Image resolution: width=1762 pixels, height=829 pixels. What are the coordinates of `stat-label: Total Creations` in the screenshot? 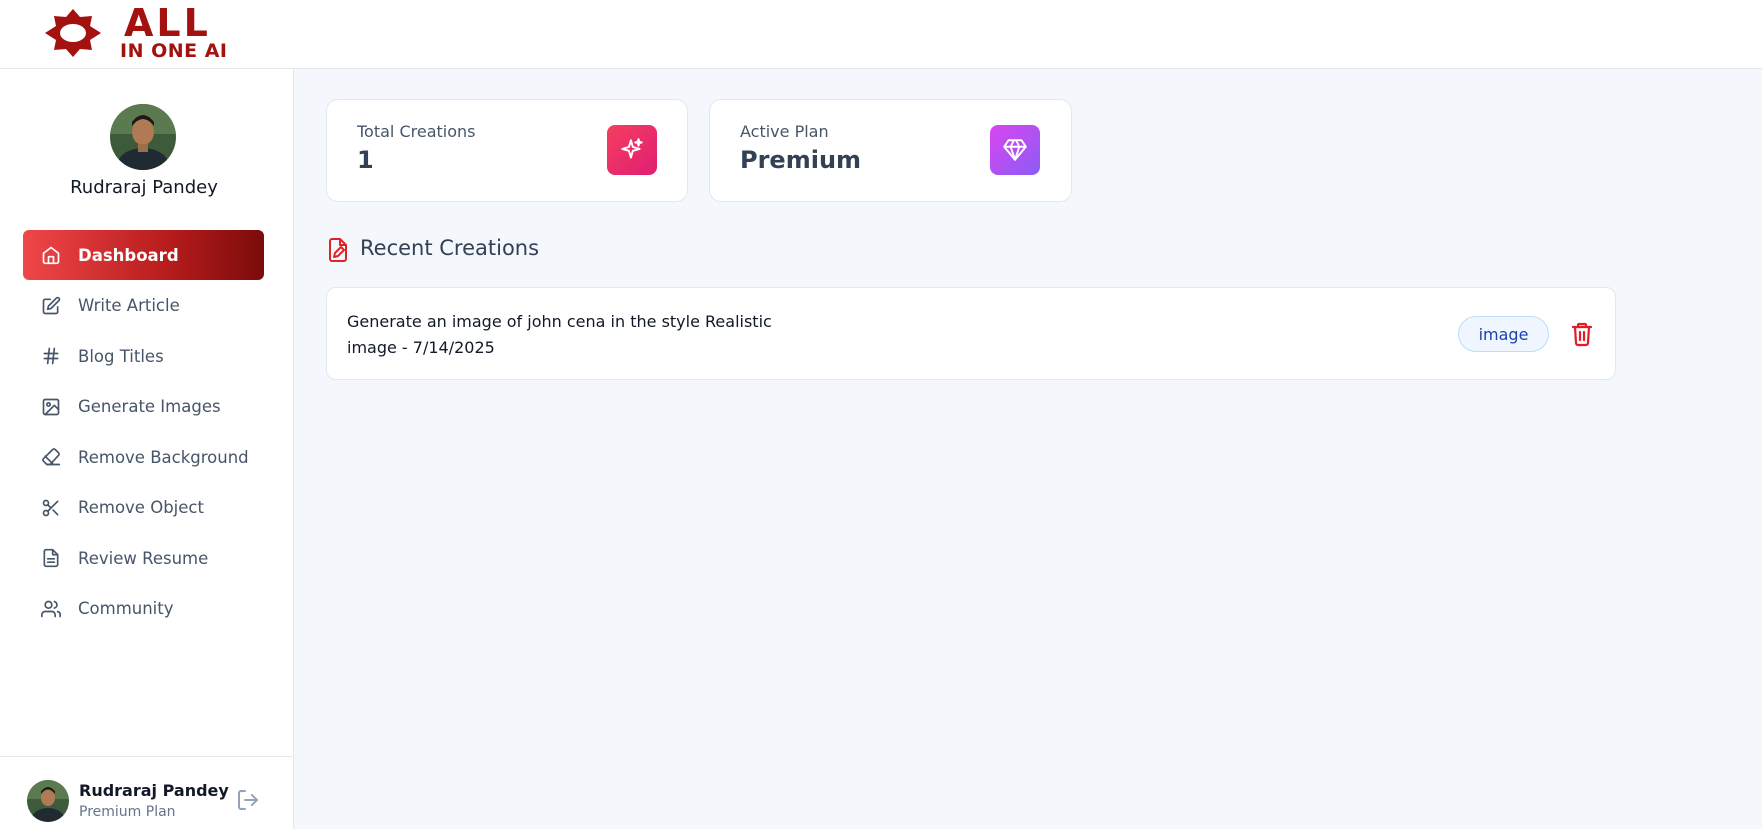 It's located at (416, 131).